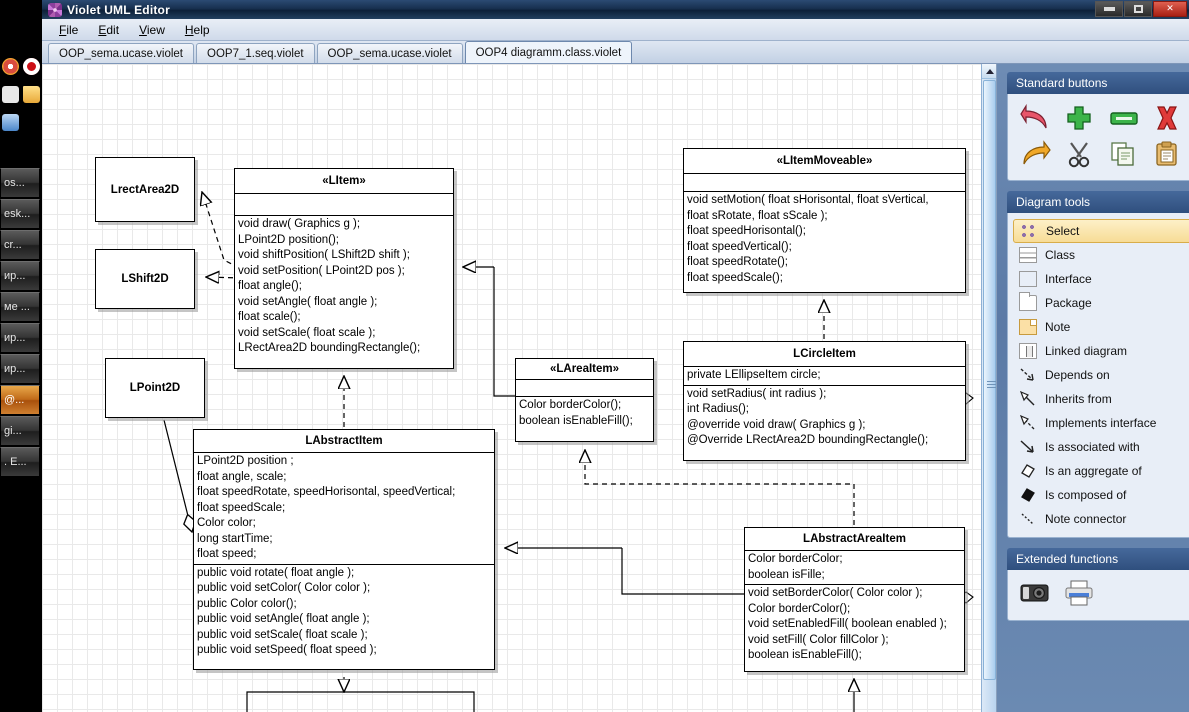 This screenshot has height=712, width=1189. I want to click on chrome-icon, so click(10, 66).